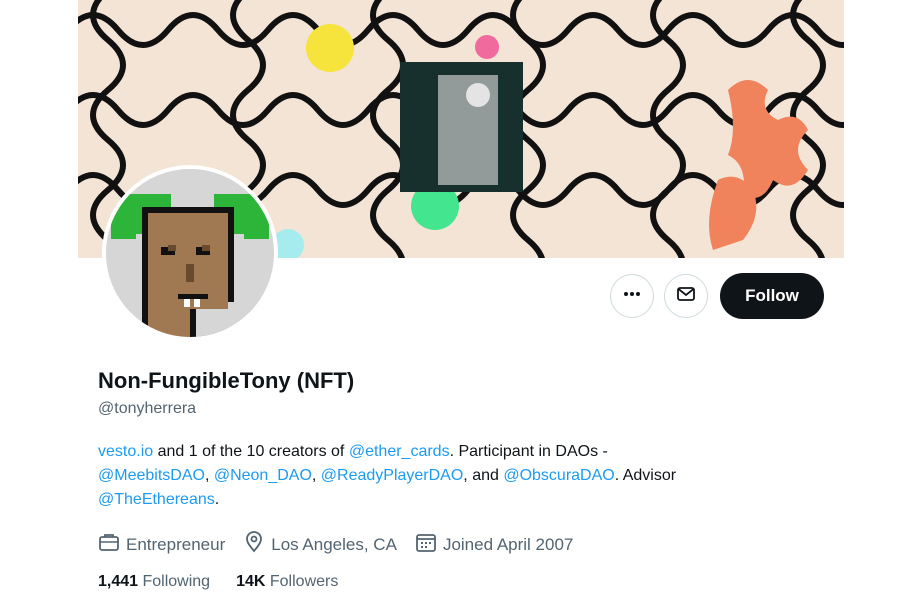 This screenshot has height=614, width=921. Describe the element at coordinates (151, 475) in the screenshot. I see `mention-meebitsdao: @MeebitsDAO` at that location.